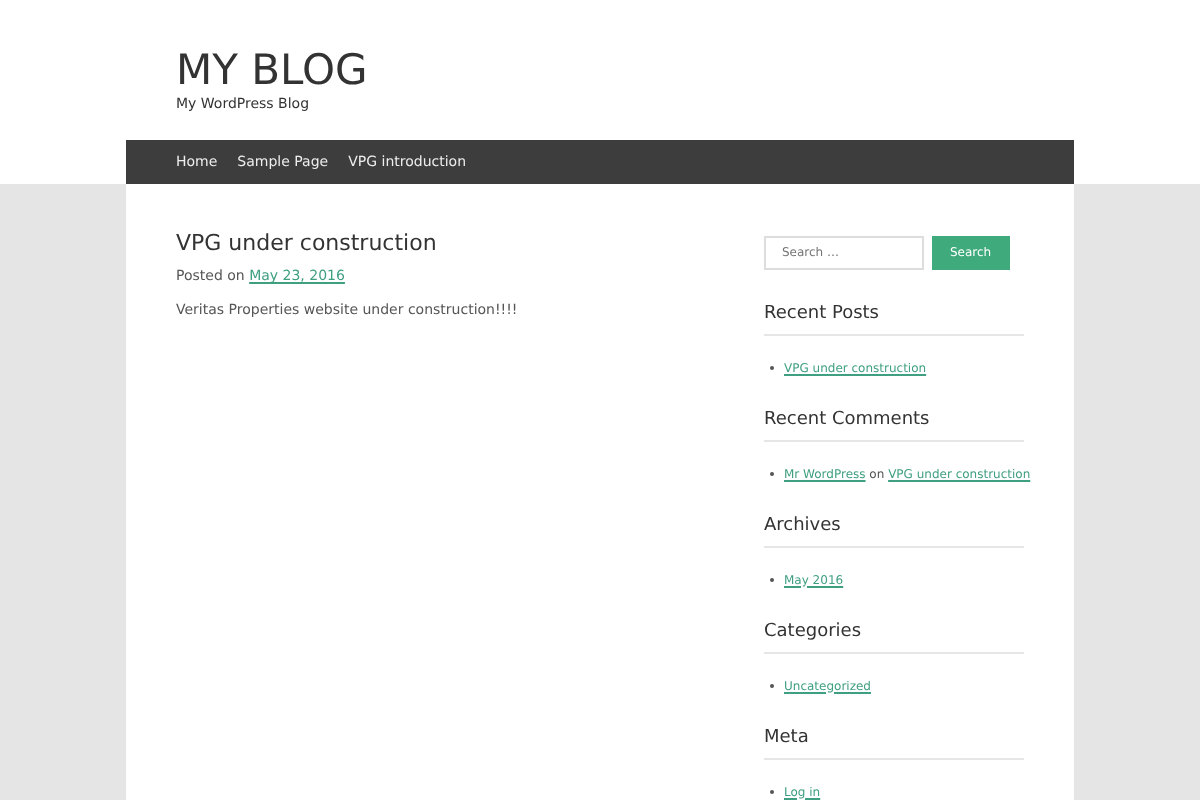  What do you see at coordinates (894, 530) in the screenshot?
I see `widget-heading: Archives` at bounding box center [894, 530].